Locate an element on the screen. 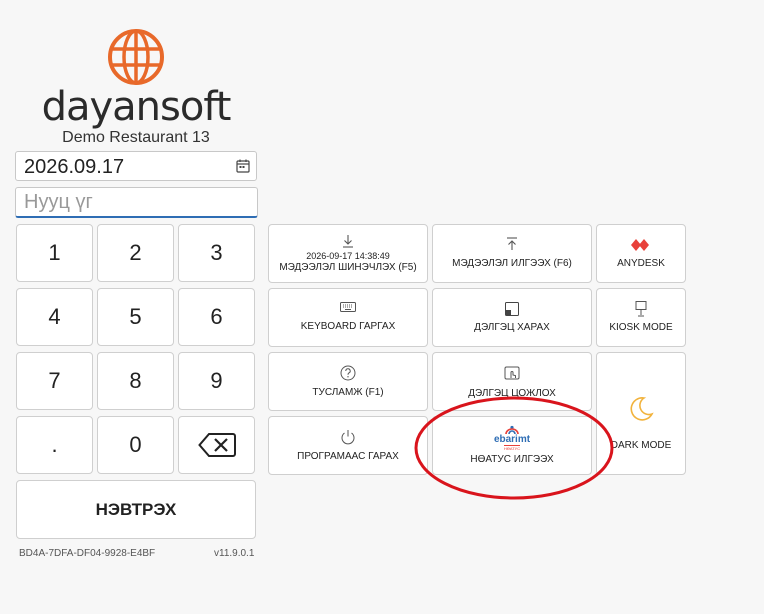  anydesk-label: ANYDESK is located at coordinates (641, 263).